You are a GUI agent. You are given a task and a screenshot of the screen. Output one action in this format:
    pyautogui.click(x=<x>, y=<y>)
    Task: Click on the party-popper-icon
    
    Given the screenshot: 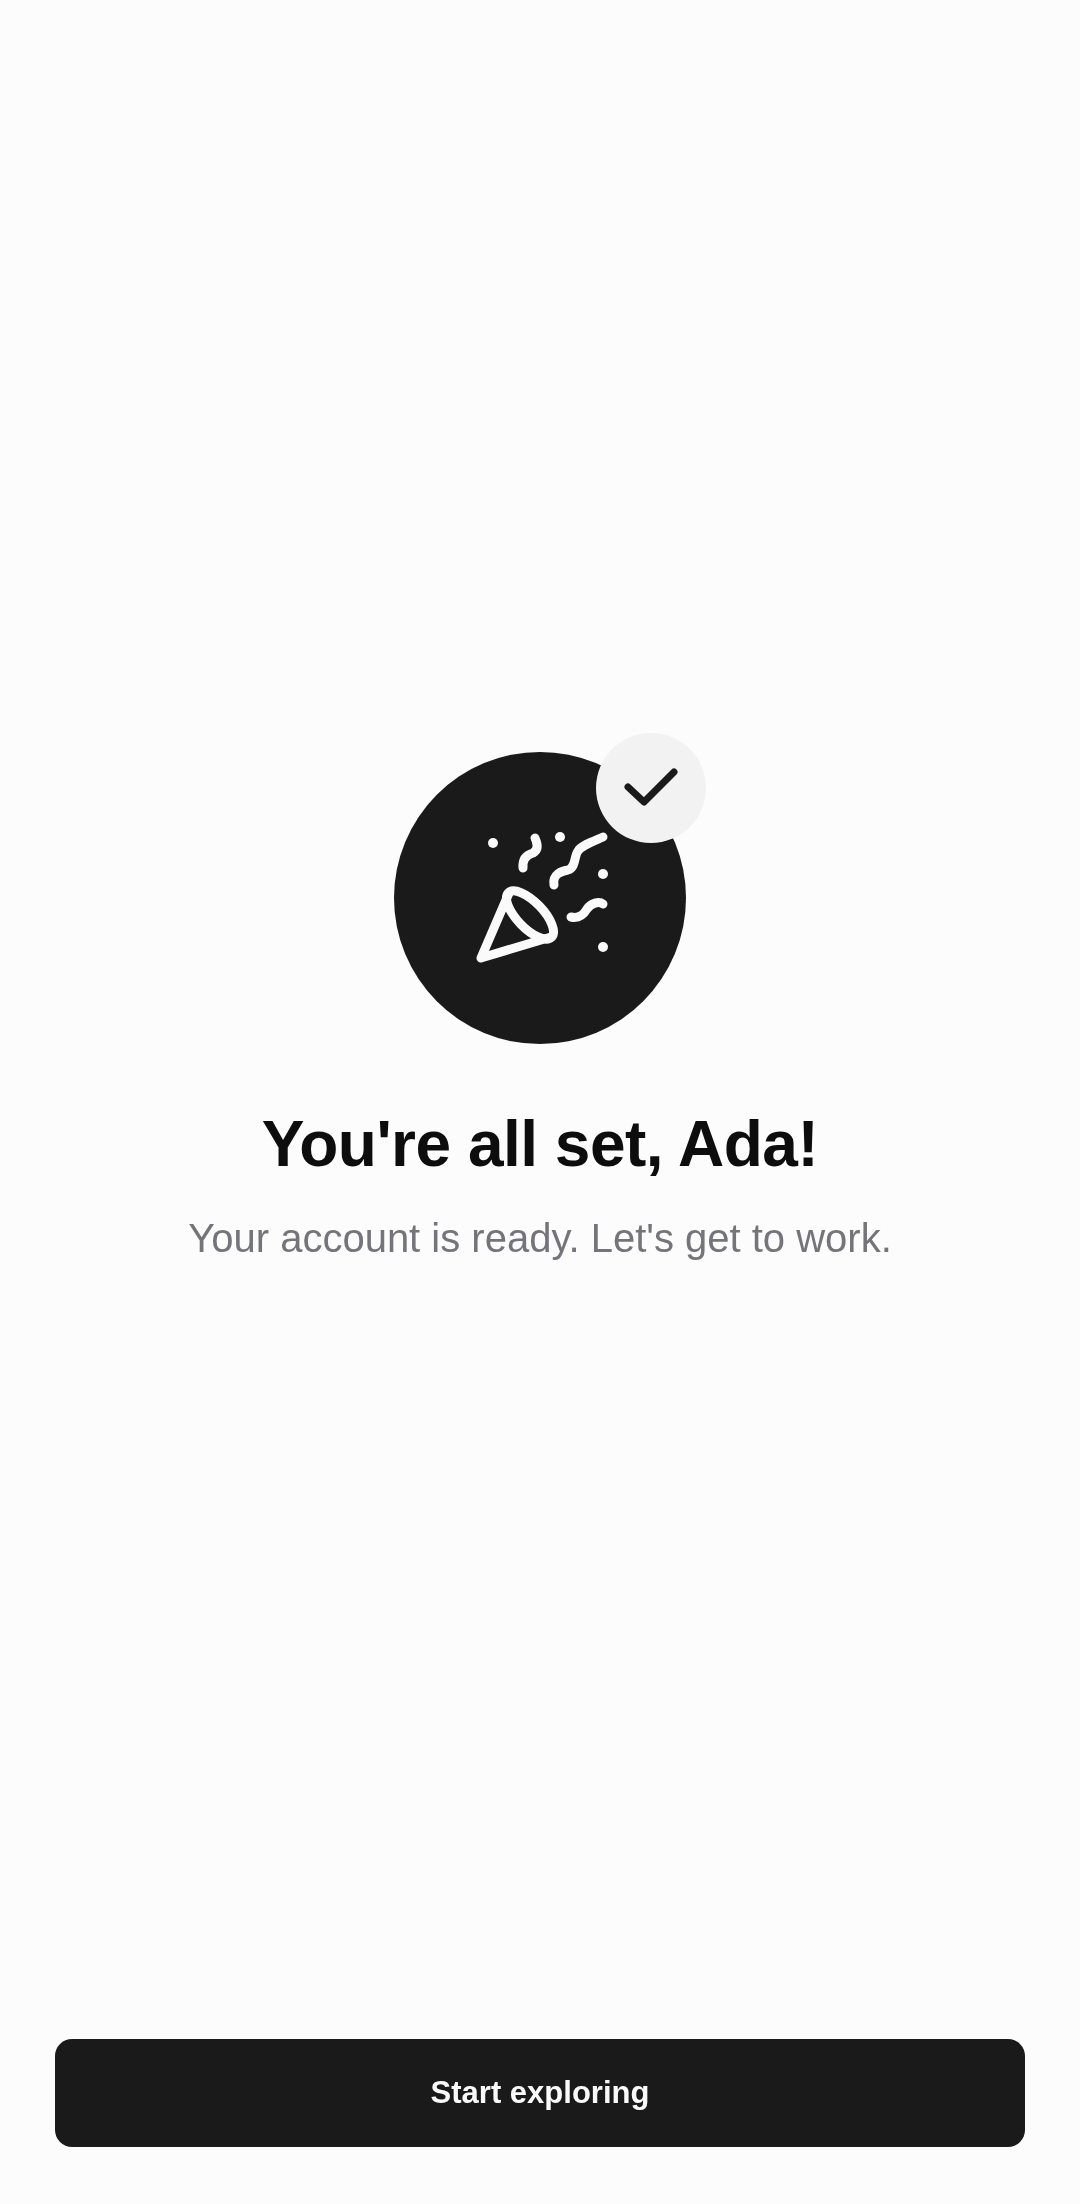 What is the action you would take?
    pyautogui.click(x=540, y=898)
    